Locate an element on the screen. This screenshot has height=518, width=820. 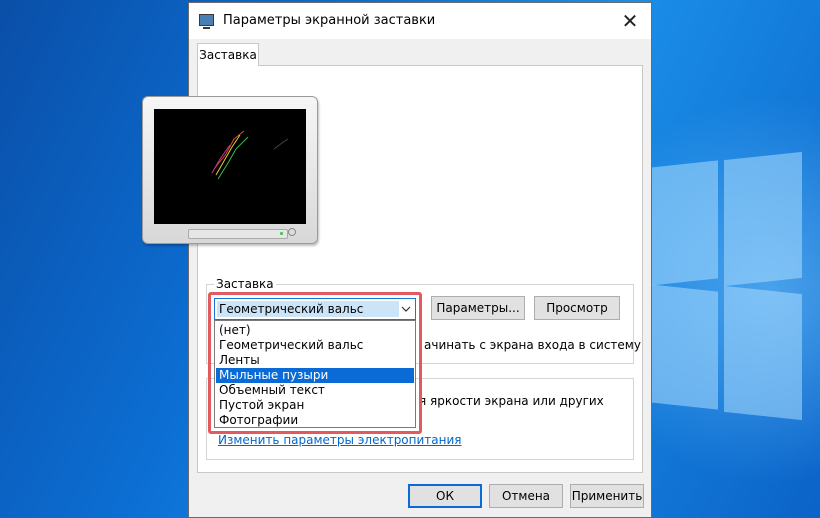
annotation-highlight-frame is located at coordinates (315, 363).